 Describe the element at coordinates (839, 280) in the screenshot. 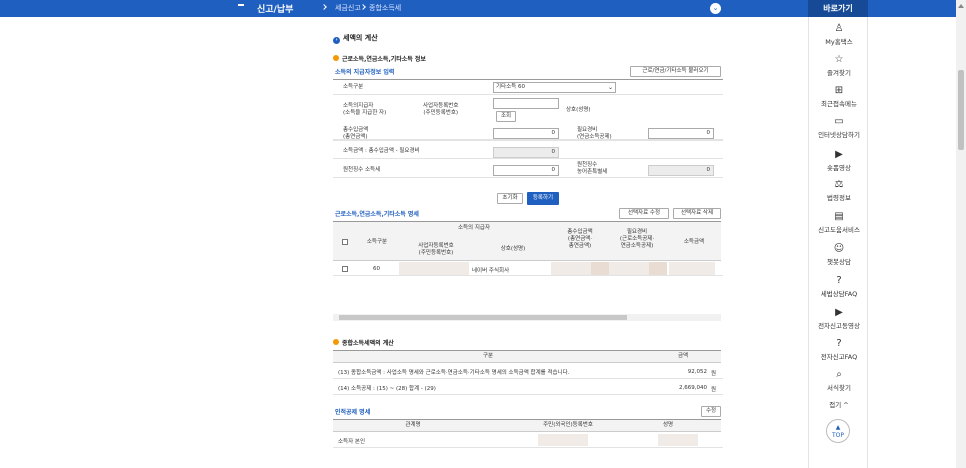

I see `faq-icon: ?` at that location.